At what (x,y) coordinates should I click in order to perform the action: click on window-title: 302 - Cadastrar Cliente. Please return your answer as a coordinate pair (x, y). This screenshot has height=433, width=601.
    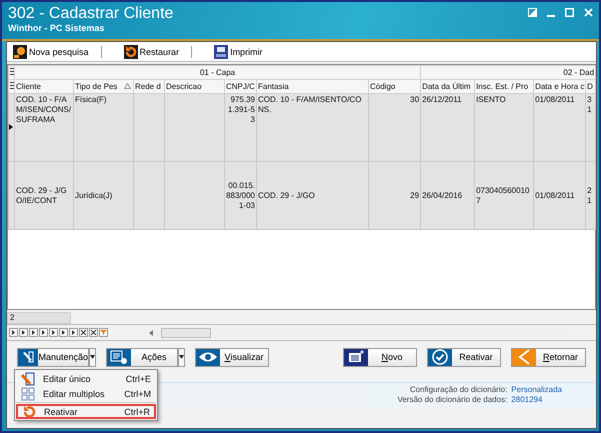
    Looking at the image, I should click on (91, 14).